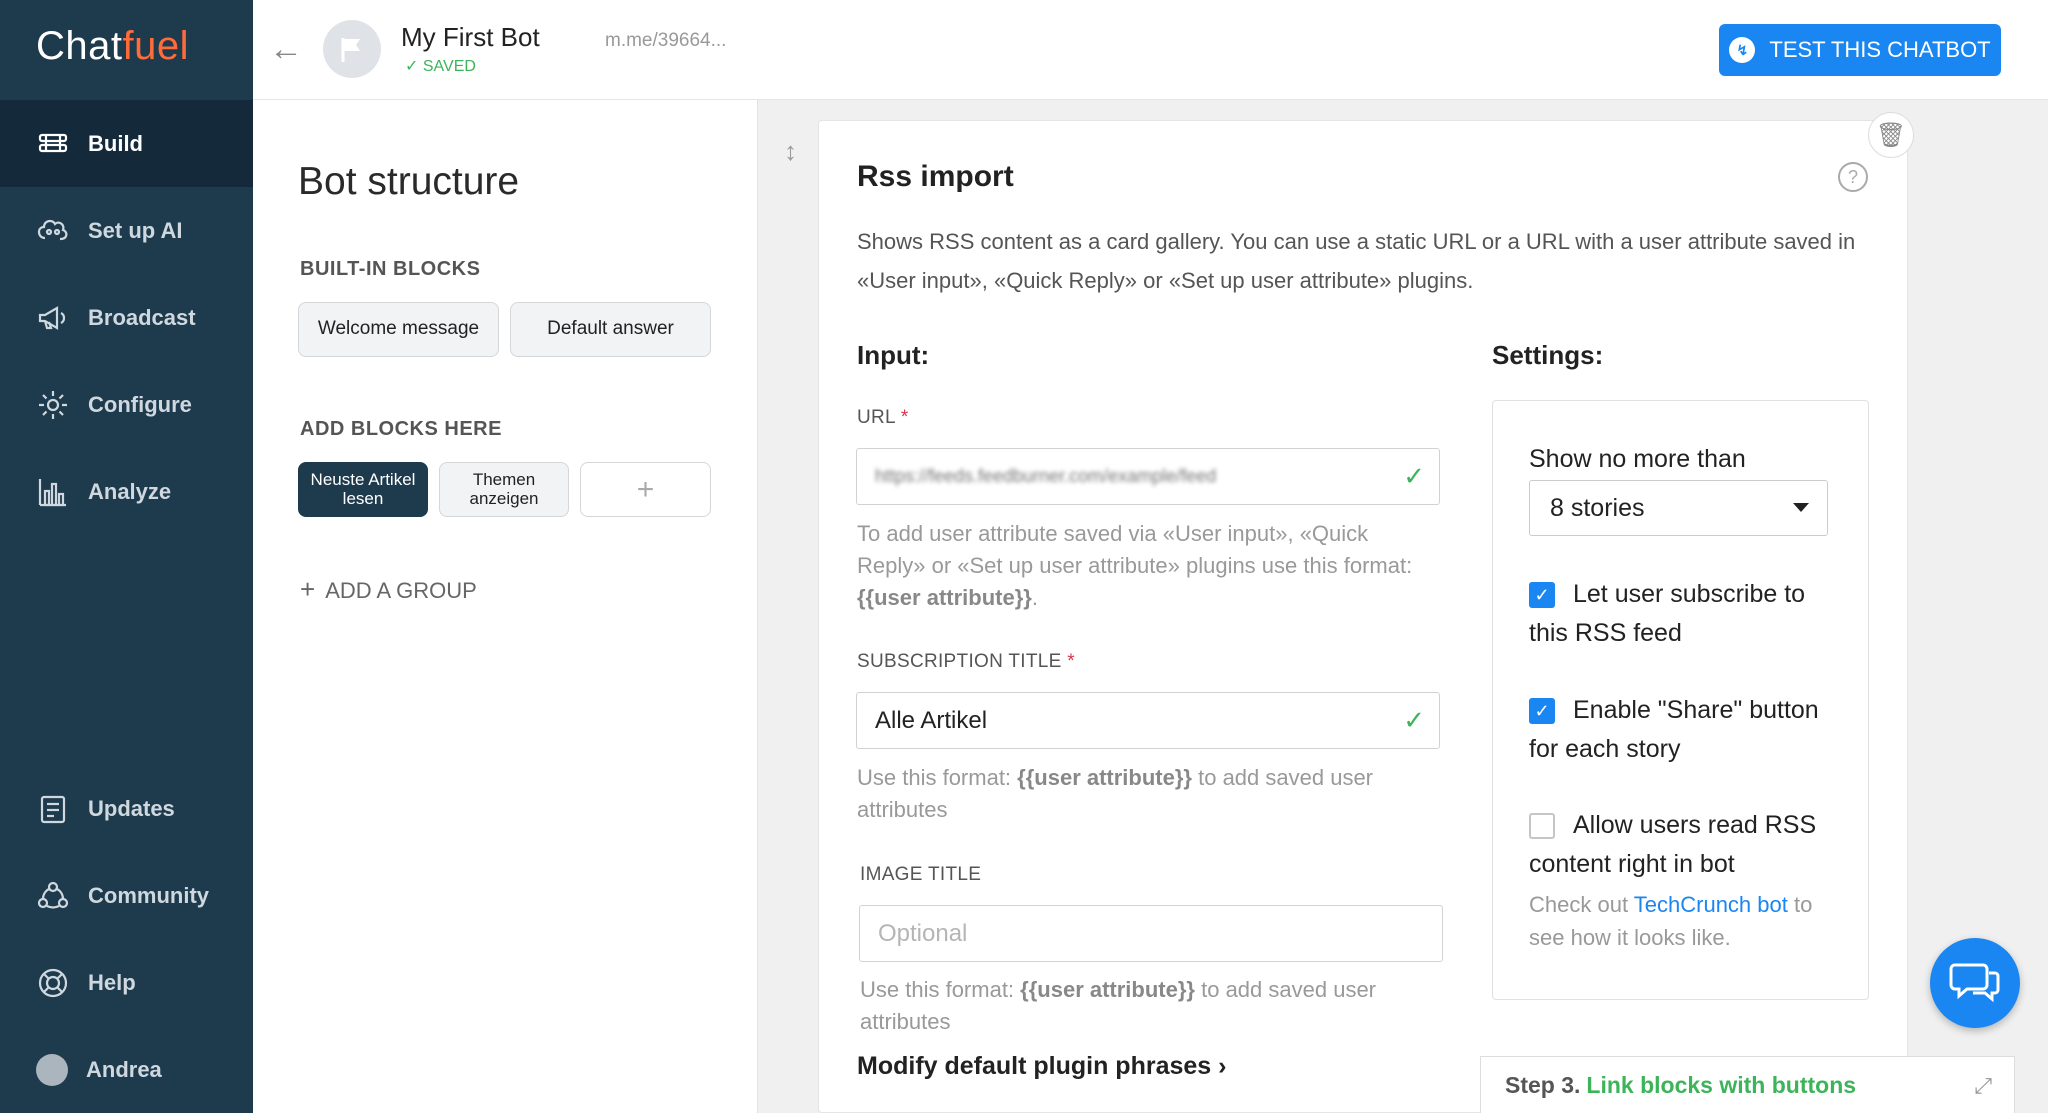  Describe the element at coordinates (53, 895) in the screenshot. I see `community-icon` at that location.